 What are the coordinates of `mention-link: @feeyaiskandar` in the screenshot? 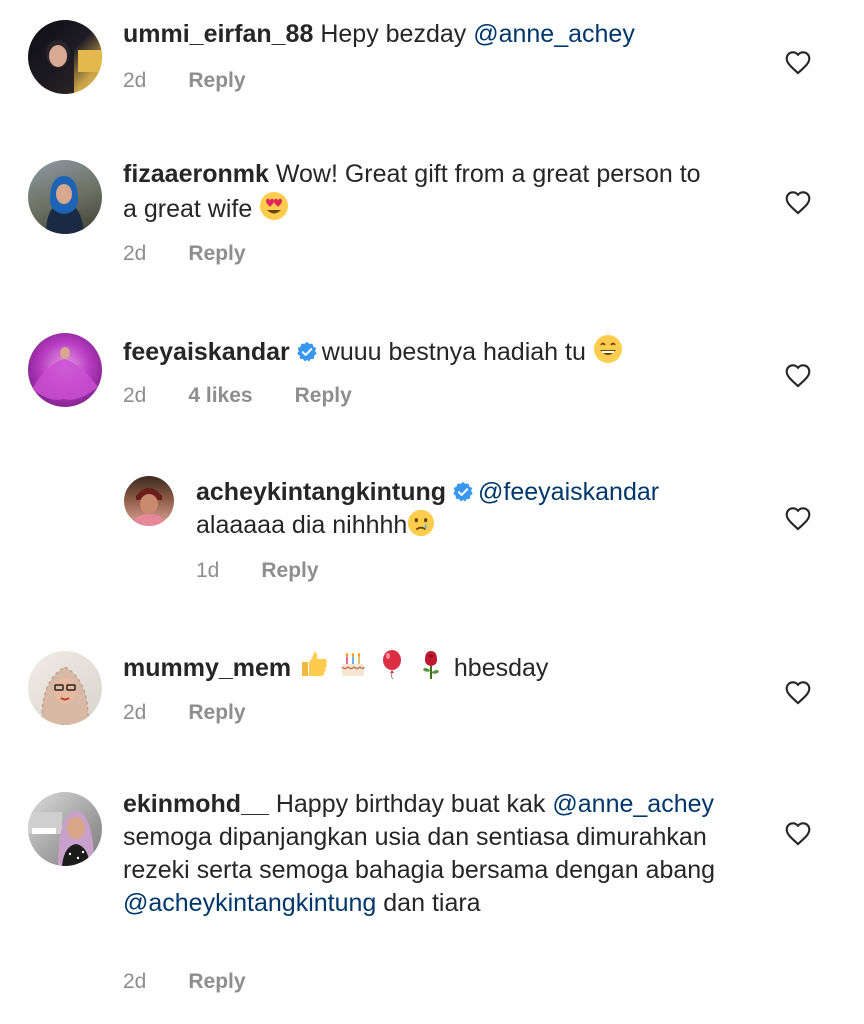 It's located at (568, 492).